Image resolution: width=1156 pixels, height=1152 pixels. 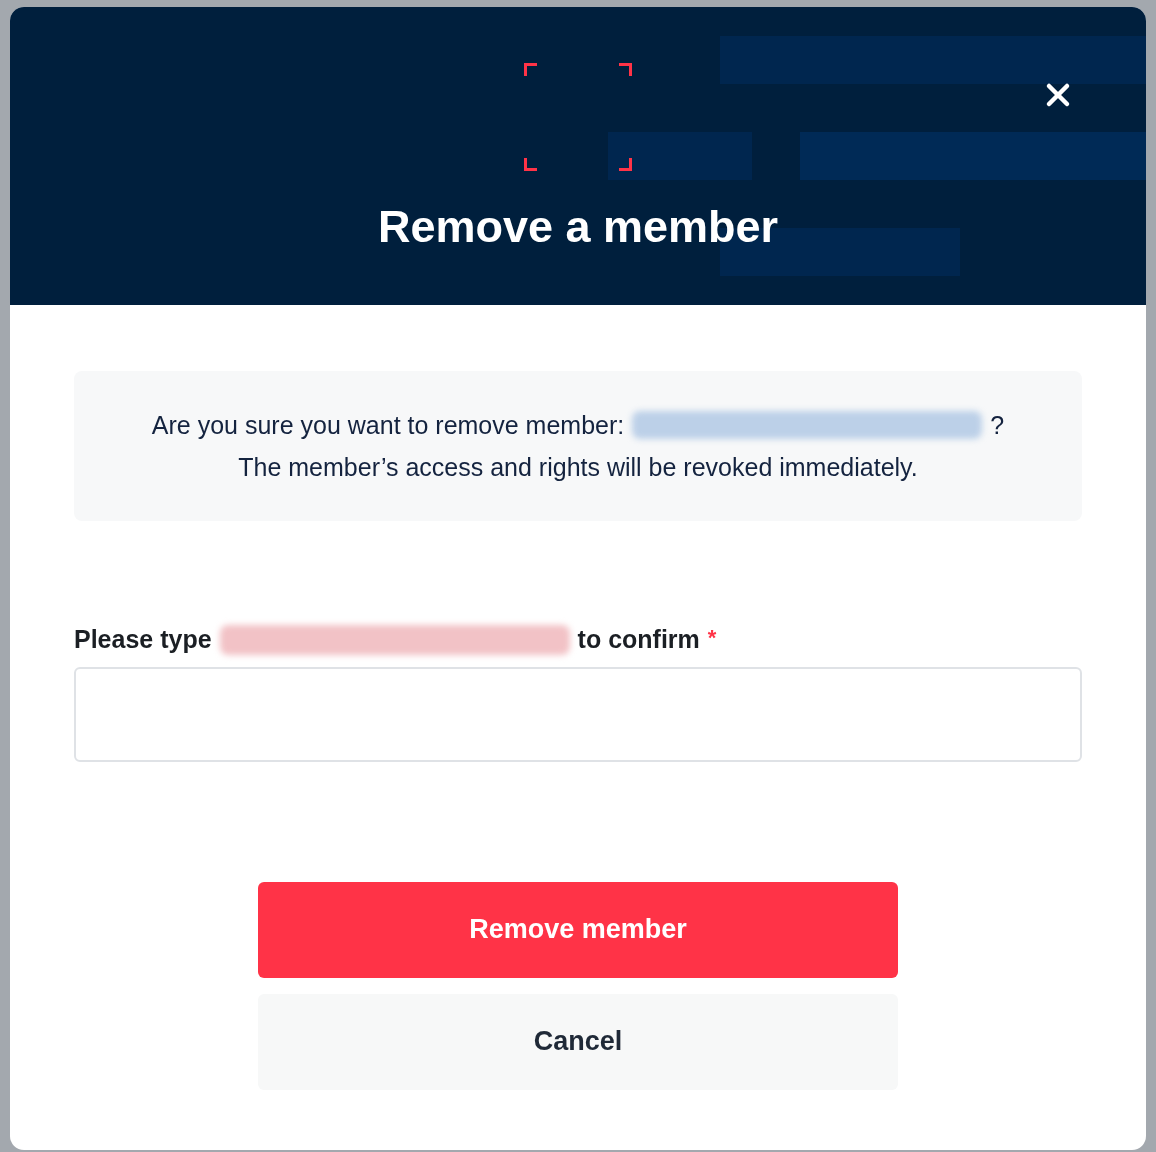 I want to click on cancel-button: Cancel, so click(x=578, y=1041).